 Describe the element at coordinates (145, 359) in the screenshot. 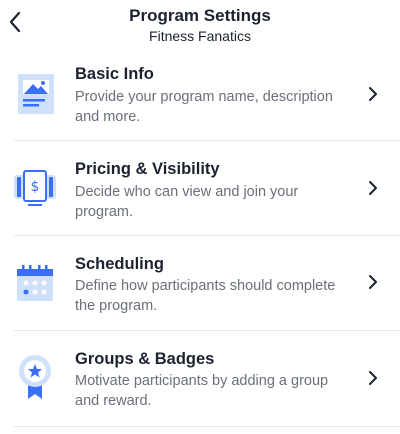

I see `settings-item-title: Groups & Badges` at that location.